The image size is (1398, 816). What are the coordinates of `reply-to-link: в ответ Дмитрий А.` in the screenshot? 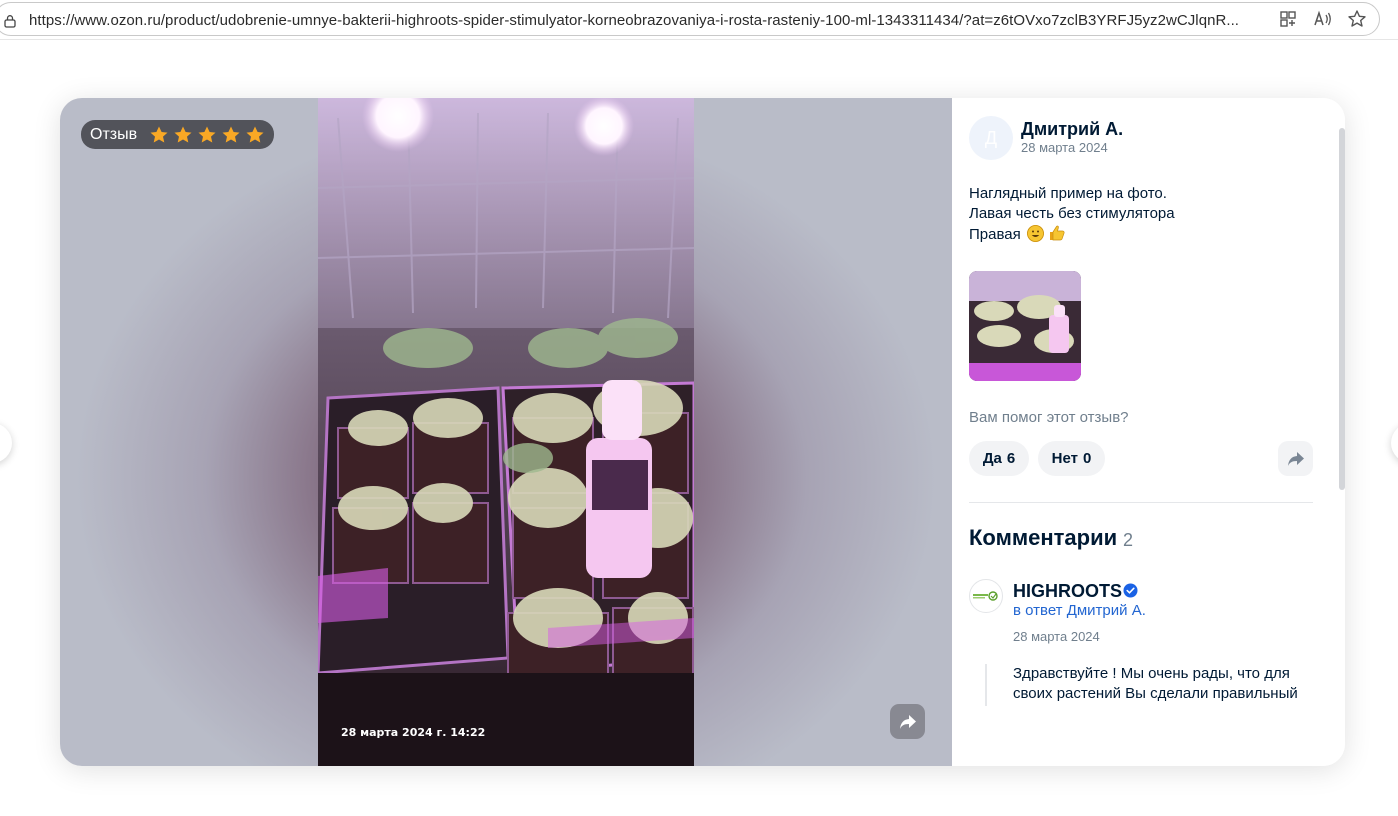 It's located at (1079, 610).